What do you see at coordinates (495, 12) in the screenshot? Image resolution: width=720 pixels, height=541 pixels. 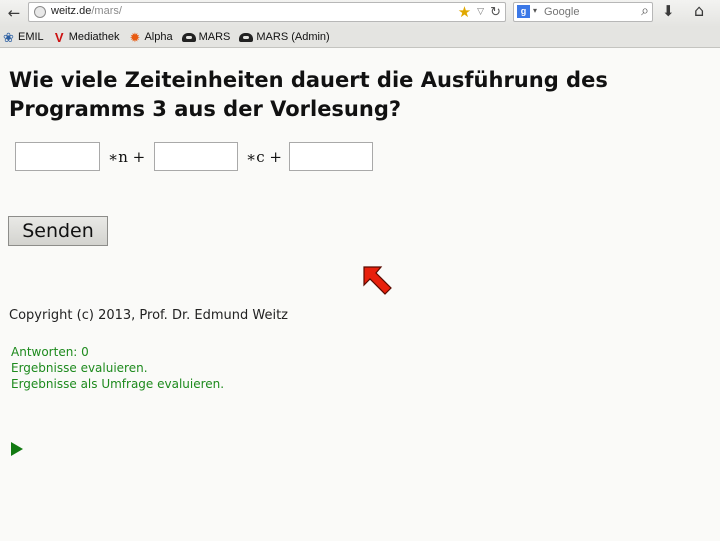 I see `reload-icon: ↻` at bounding box center [495, 12].